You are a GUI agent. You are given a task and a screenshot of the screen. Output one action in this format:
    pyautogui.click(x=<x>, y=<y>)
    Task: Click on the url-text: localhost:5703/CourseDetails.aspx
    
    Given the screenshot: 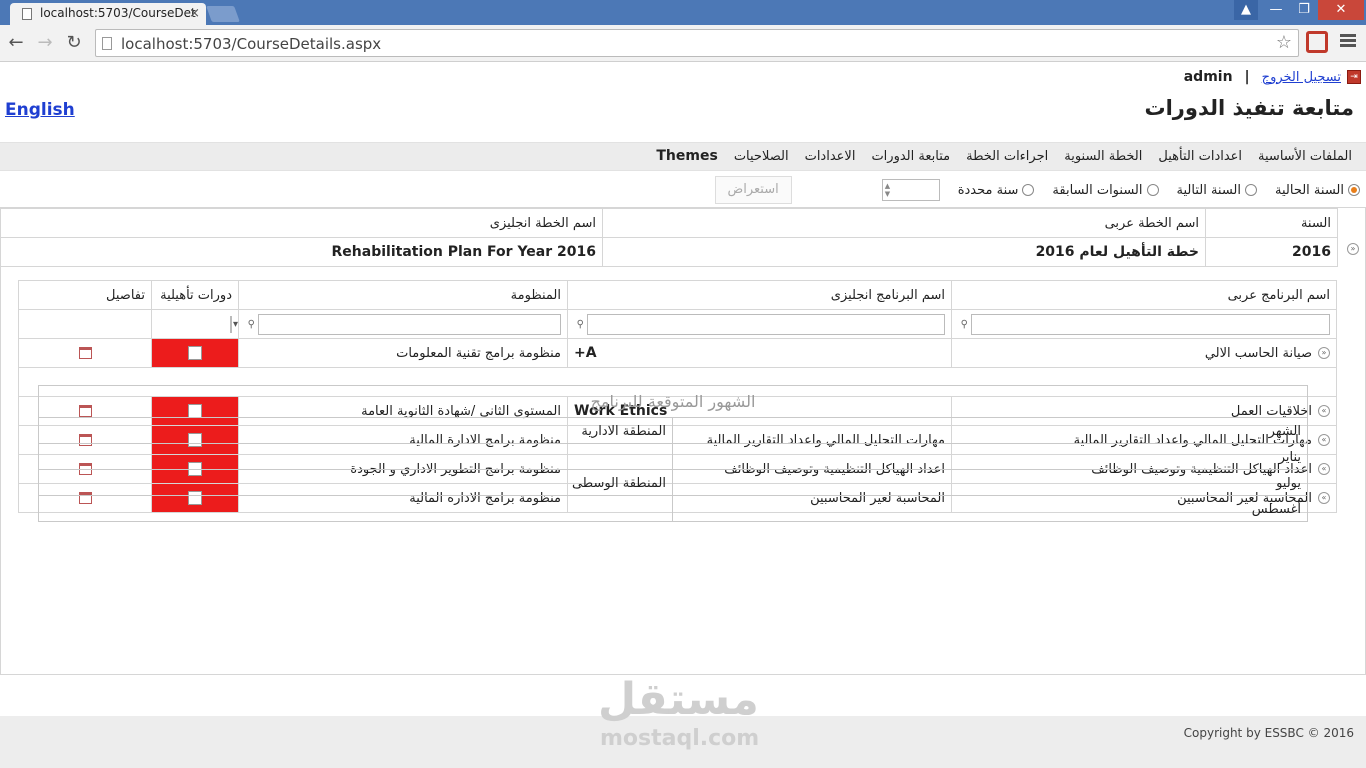 What is the action you would take?
    pyautogui.click(x=251, y=44)
    